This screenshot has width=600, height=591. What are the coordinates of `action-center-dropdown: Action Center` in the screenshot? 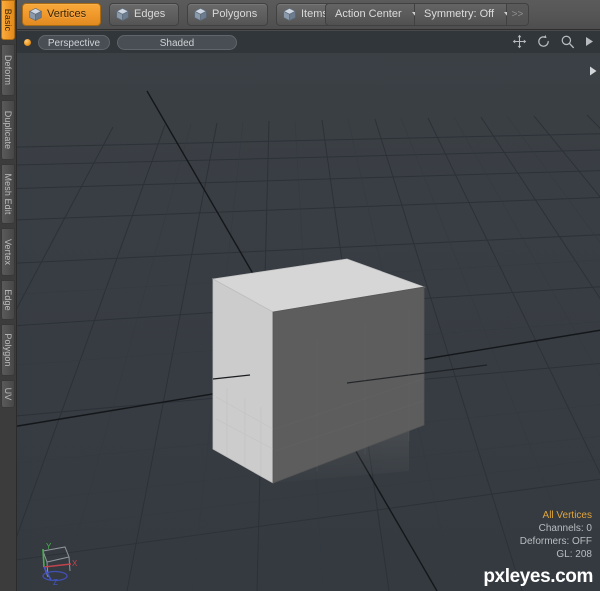 It's located at (372, 14).